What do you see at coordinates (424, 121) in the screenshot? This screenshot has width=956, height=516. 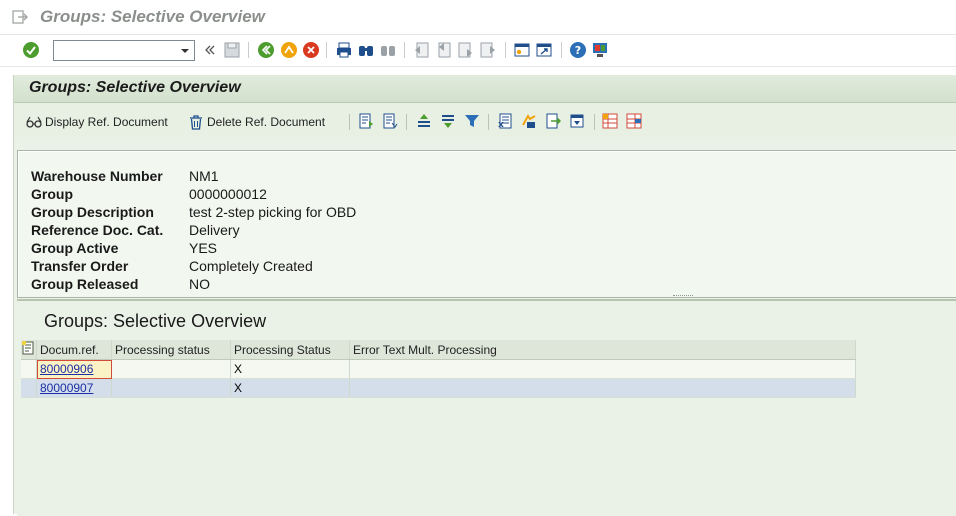 I see `sort-ascending-icon` at bounding box center [424, 121].